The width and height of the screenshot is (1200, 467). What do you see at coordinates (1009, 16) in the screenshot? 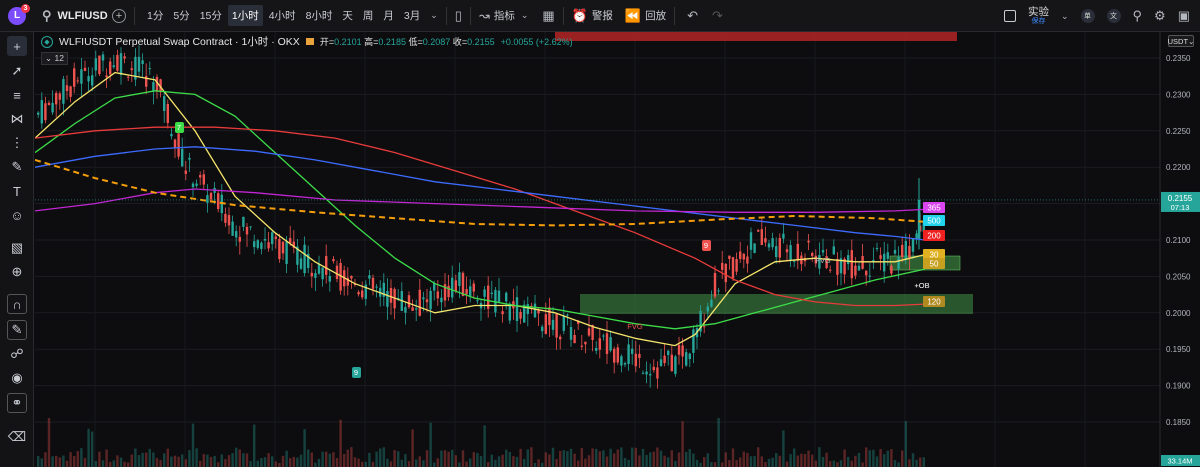
I see `layout-checkbox` at bounding box center [1009, 16].